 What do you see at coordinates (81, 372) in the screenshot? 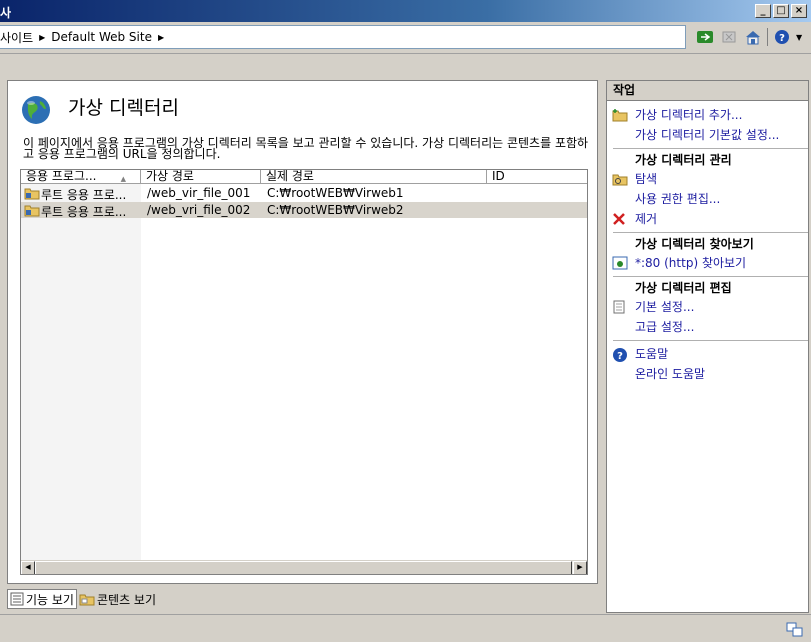
I see `list-column-shade` at bounding box center [81, 372].